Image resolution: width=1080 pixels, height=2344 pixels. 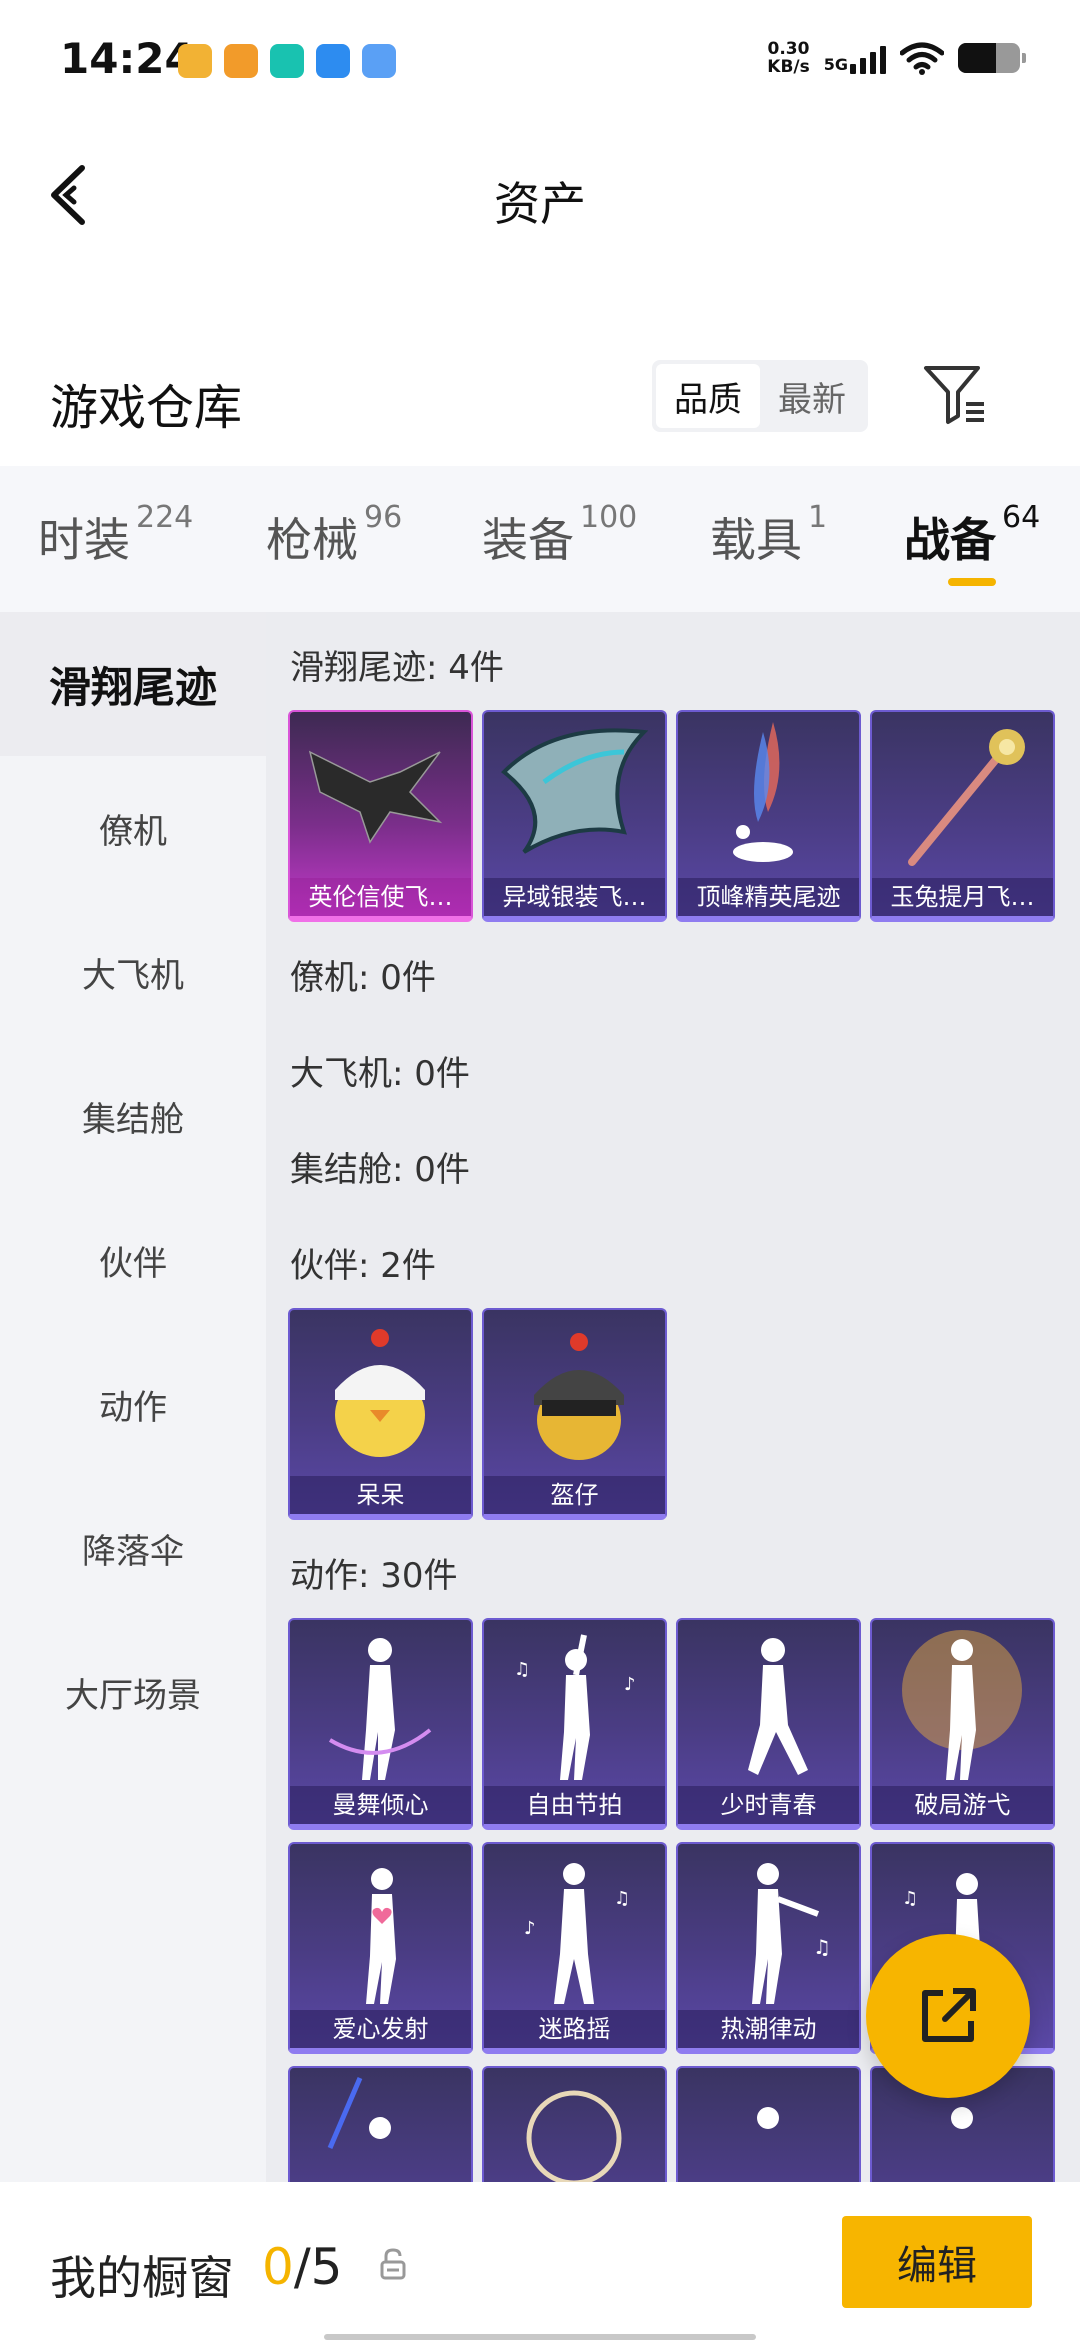 What do you see at coordinates (133, 972) in the screenshot?
I see `side-item-big-plane: 大飞机` at bounding box center [133, 972].